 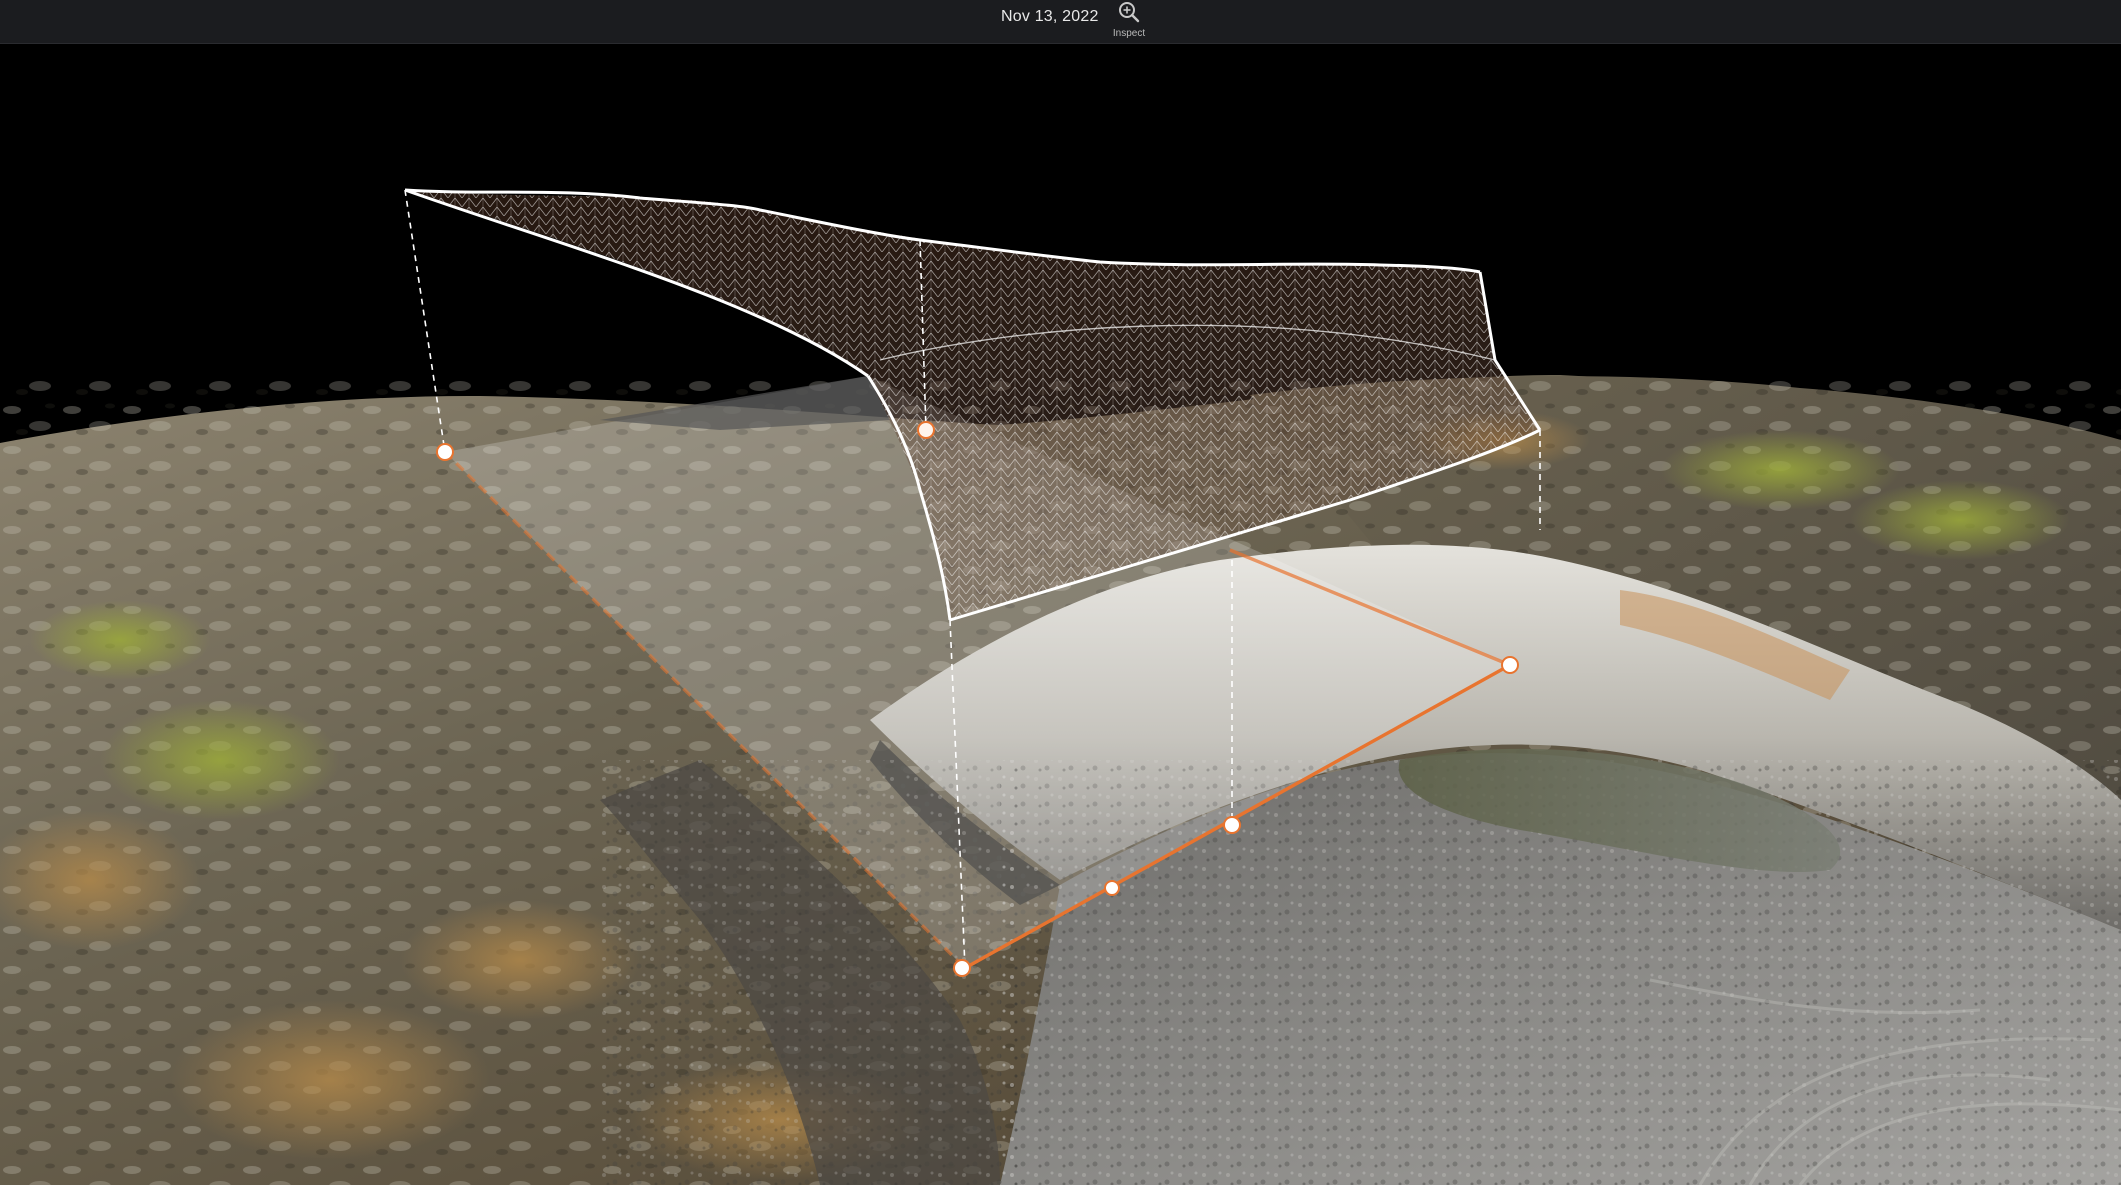 I want to click on capture-date: Nov 13, 2022, so click(x=1050, y=16).